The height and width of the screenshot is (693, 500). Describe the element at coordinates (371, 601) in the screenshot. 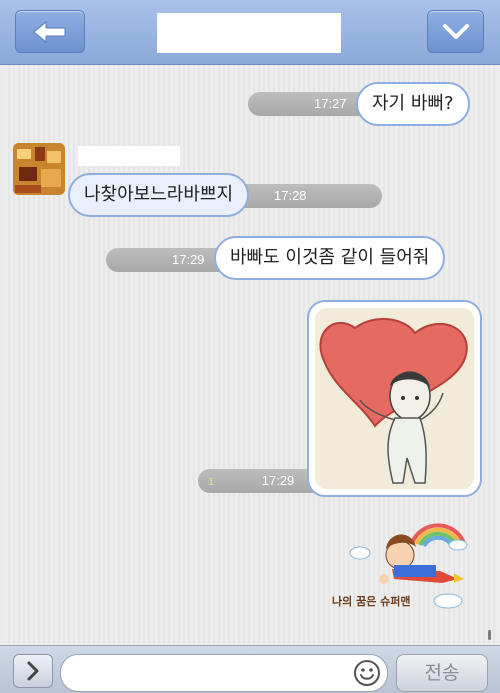

I see `sticker-caption: 나의 꿈은 슈퍼맨` at that location.